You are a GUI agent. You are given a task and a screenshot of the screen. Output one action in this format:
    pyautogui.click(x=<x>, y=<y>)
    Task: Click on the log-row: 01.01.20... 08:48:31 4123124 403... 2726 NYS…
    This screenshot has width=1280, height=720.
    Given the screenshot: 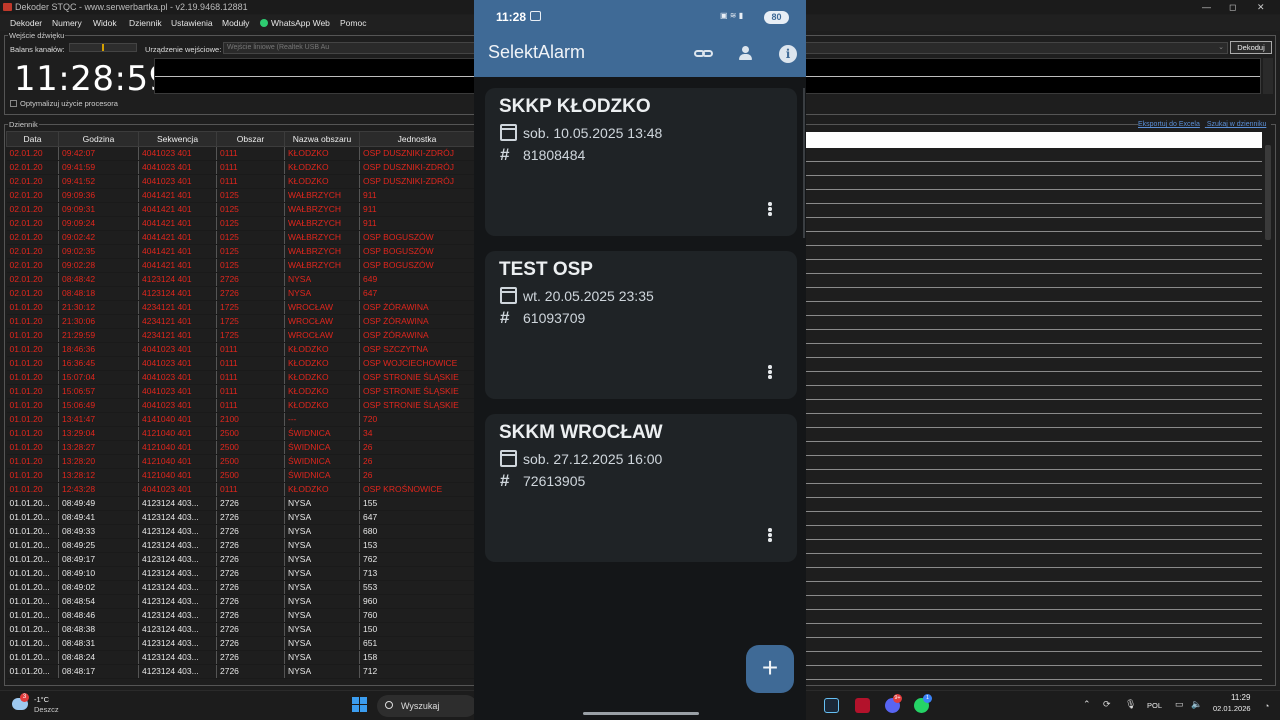 What is the action you would take?
    pyautogui.click(x=240, y=643)
    